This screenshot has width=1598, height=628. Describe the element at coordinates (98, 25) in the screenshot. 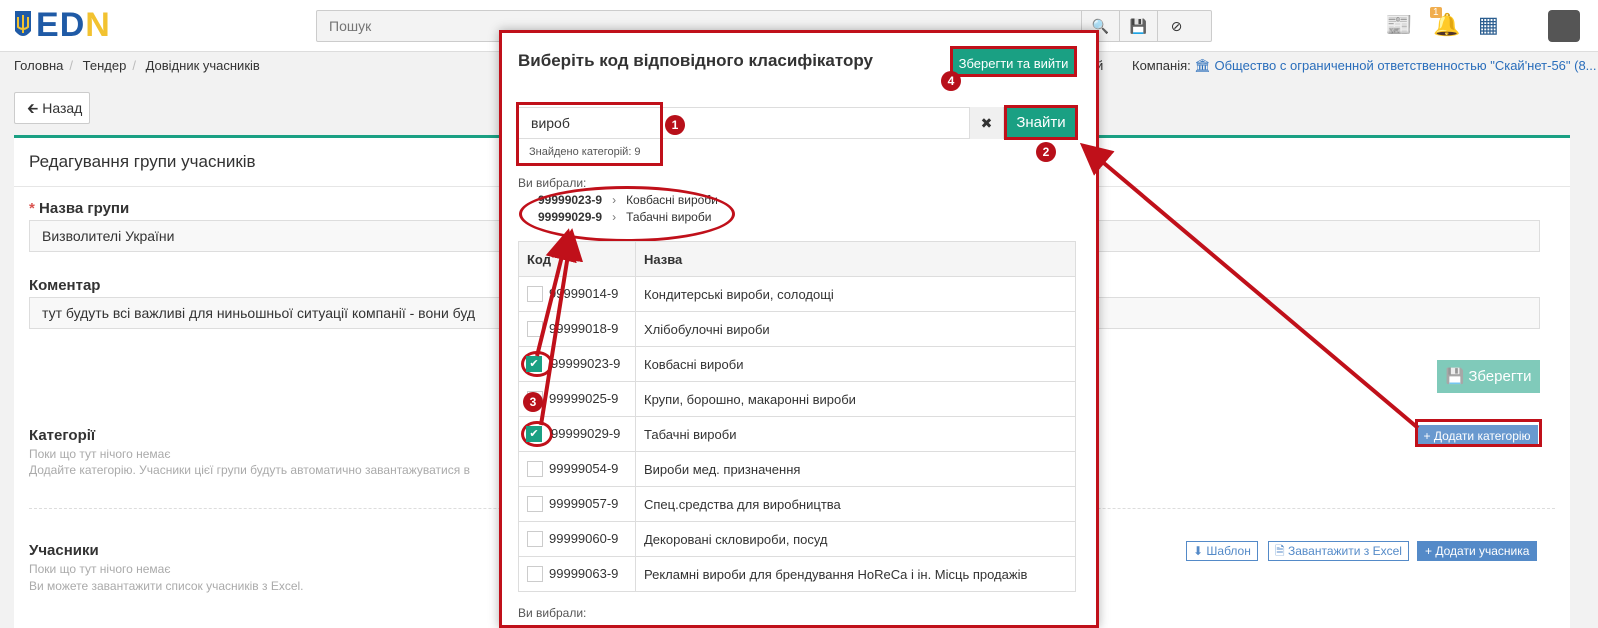

I see `logo-letter-n: N` at that location.